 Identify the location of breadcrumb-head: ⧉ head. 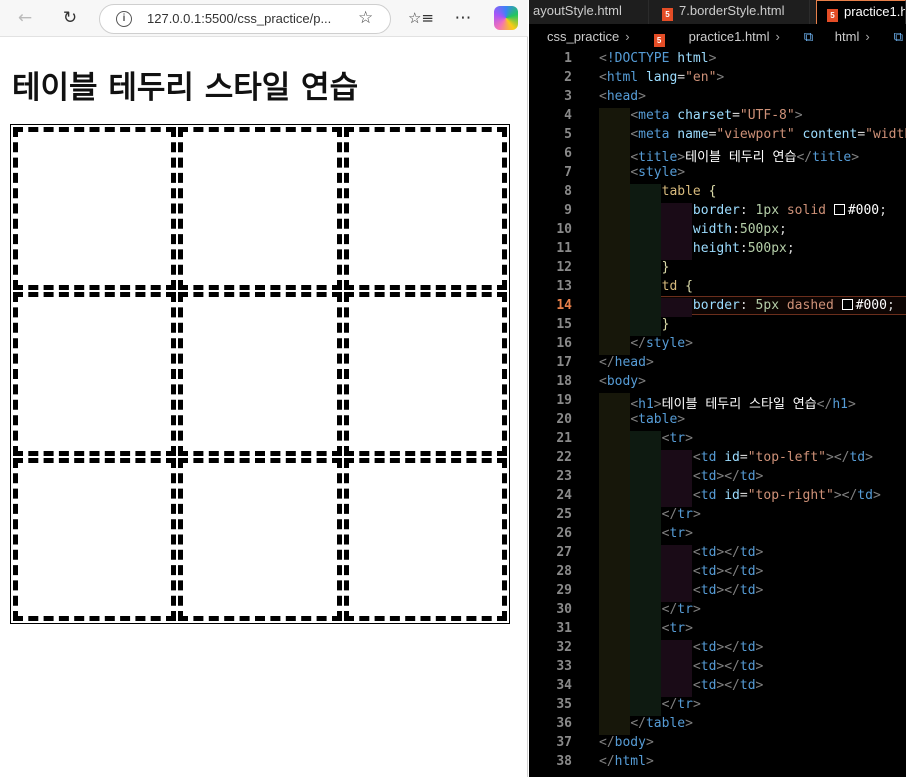
(891, 37).